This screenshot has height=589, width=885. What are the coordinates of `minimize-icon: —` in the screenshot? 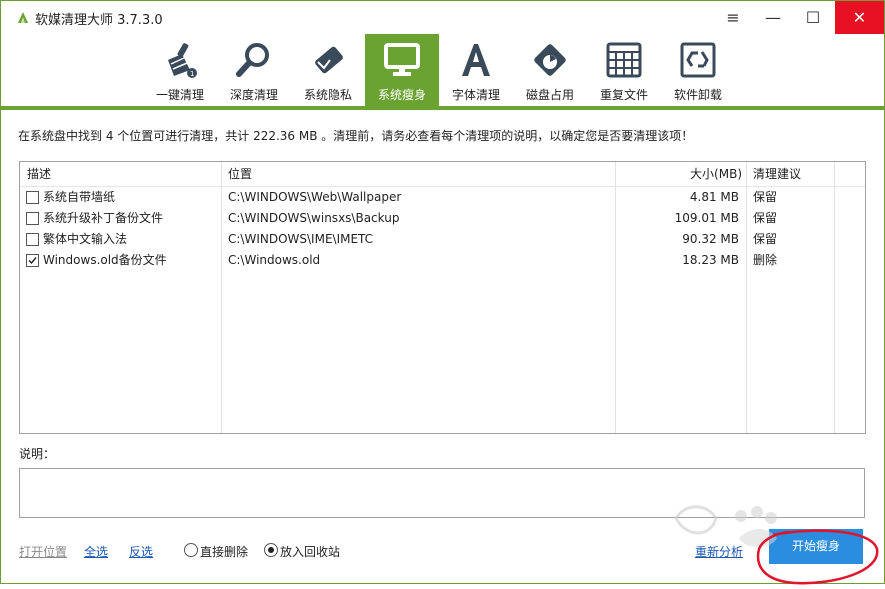 It's located at (773, 17).